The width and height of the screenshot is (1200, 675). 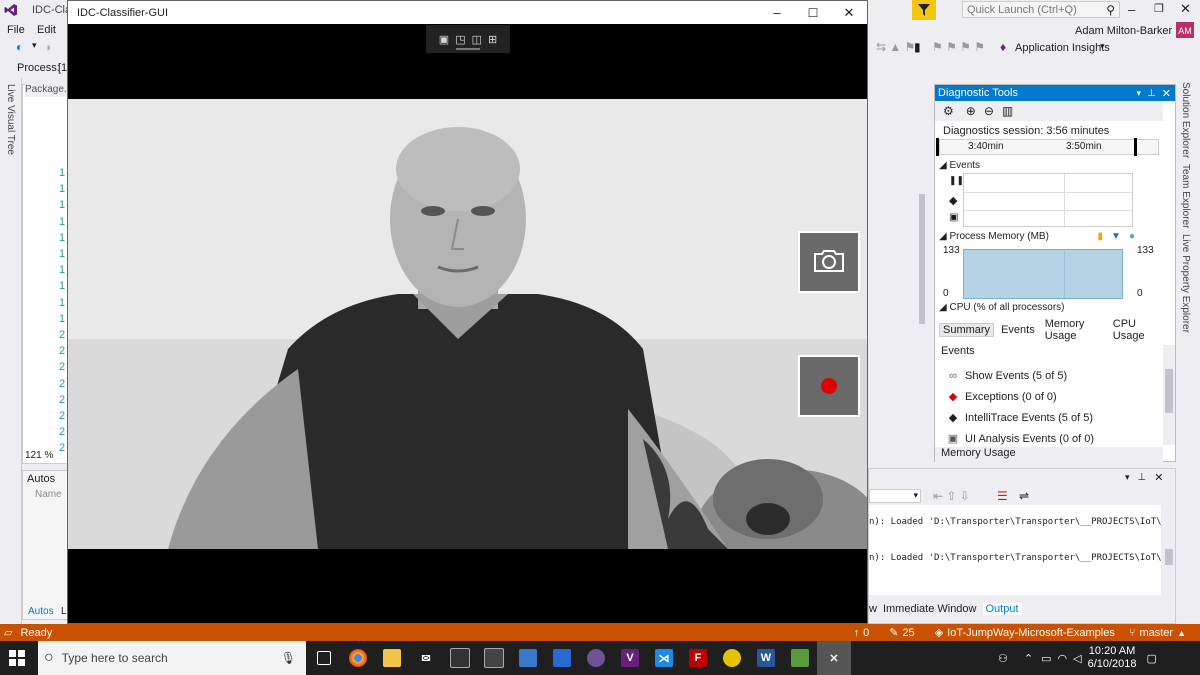 I want to click on autos-column-name: Name, so click(x=48, y=494).